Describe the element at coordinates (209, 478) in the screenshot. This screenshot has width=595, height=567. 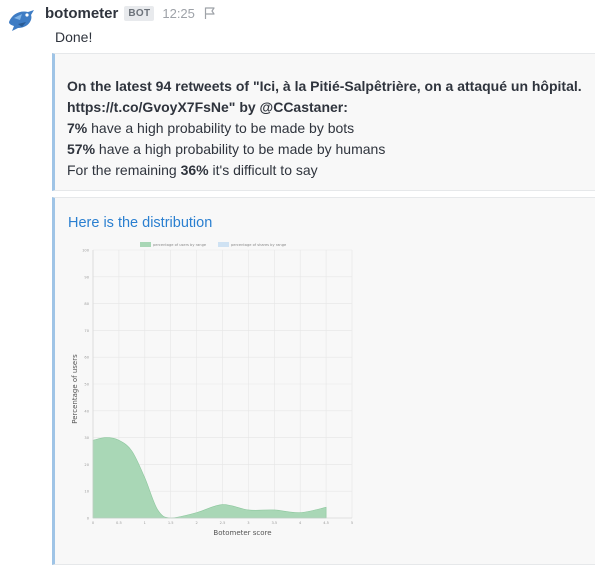
I see `users-area-series` at that location.